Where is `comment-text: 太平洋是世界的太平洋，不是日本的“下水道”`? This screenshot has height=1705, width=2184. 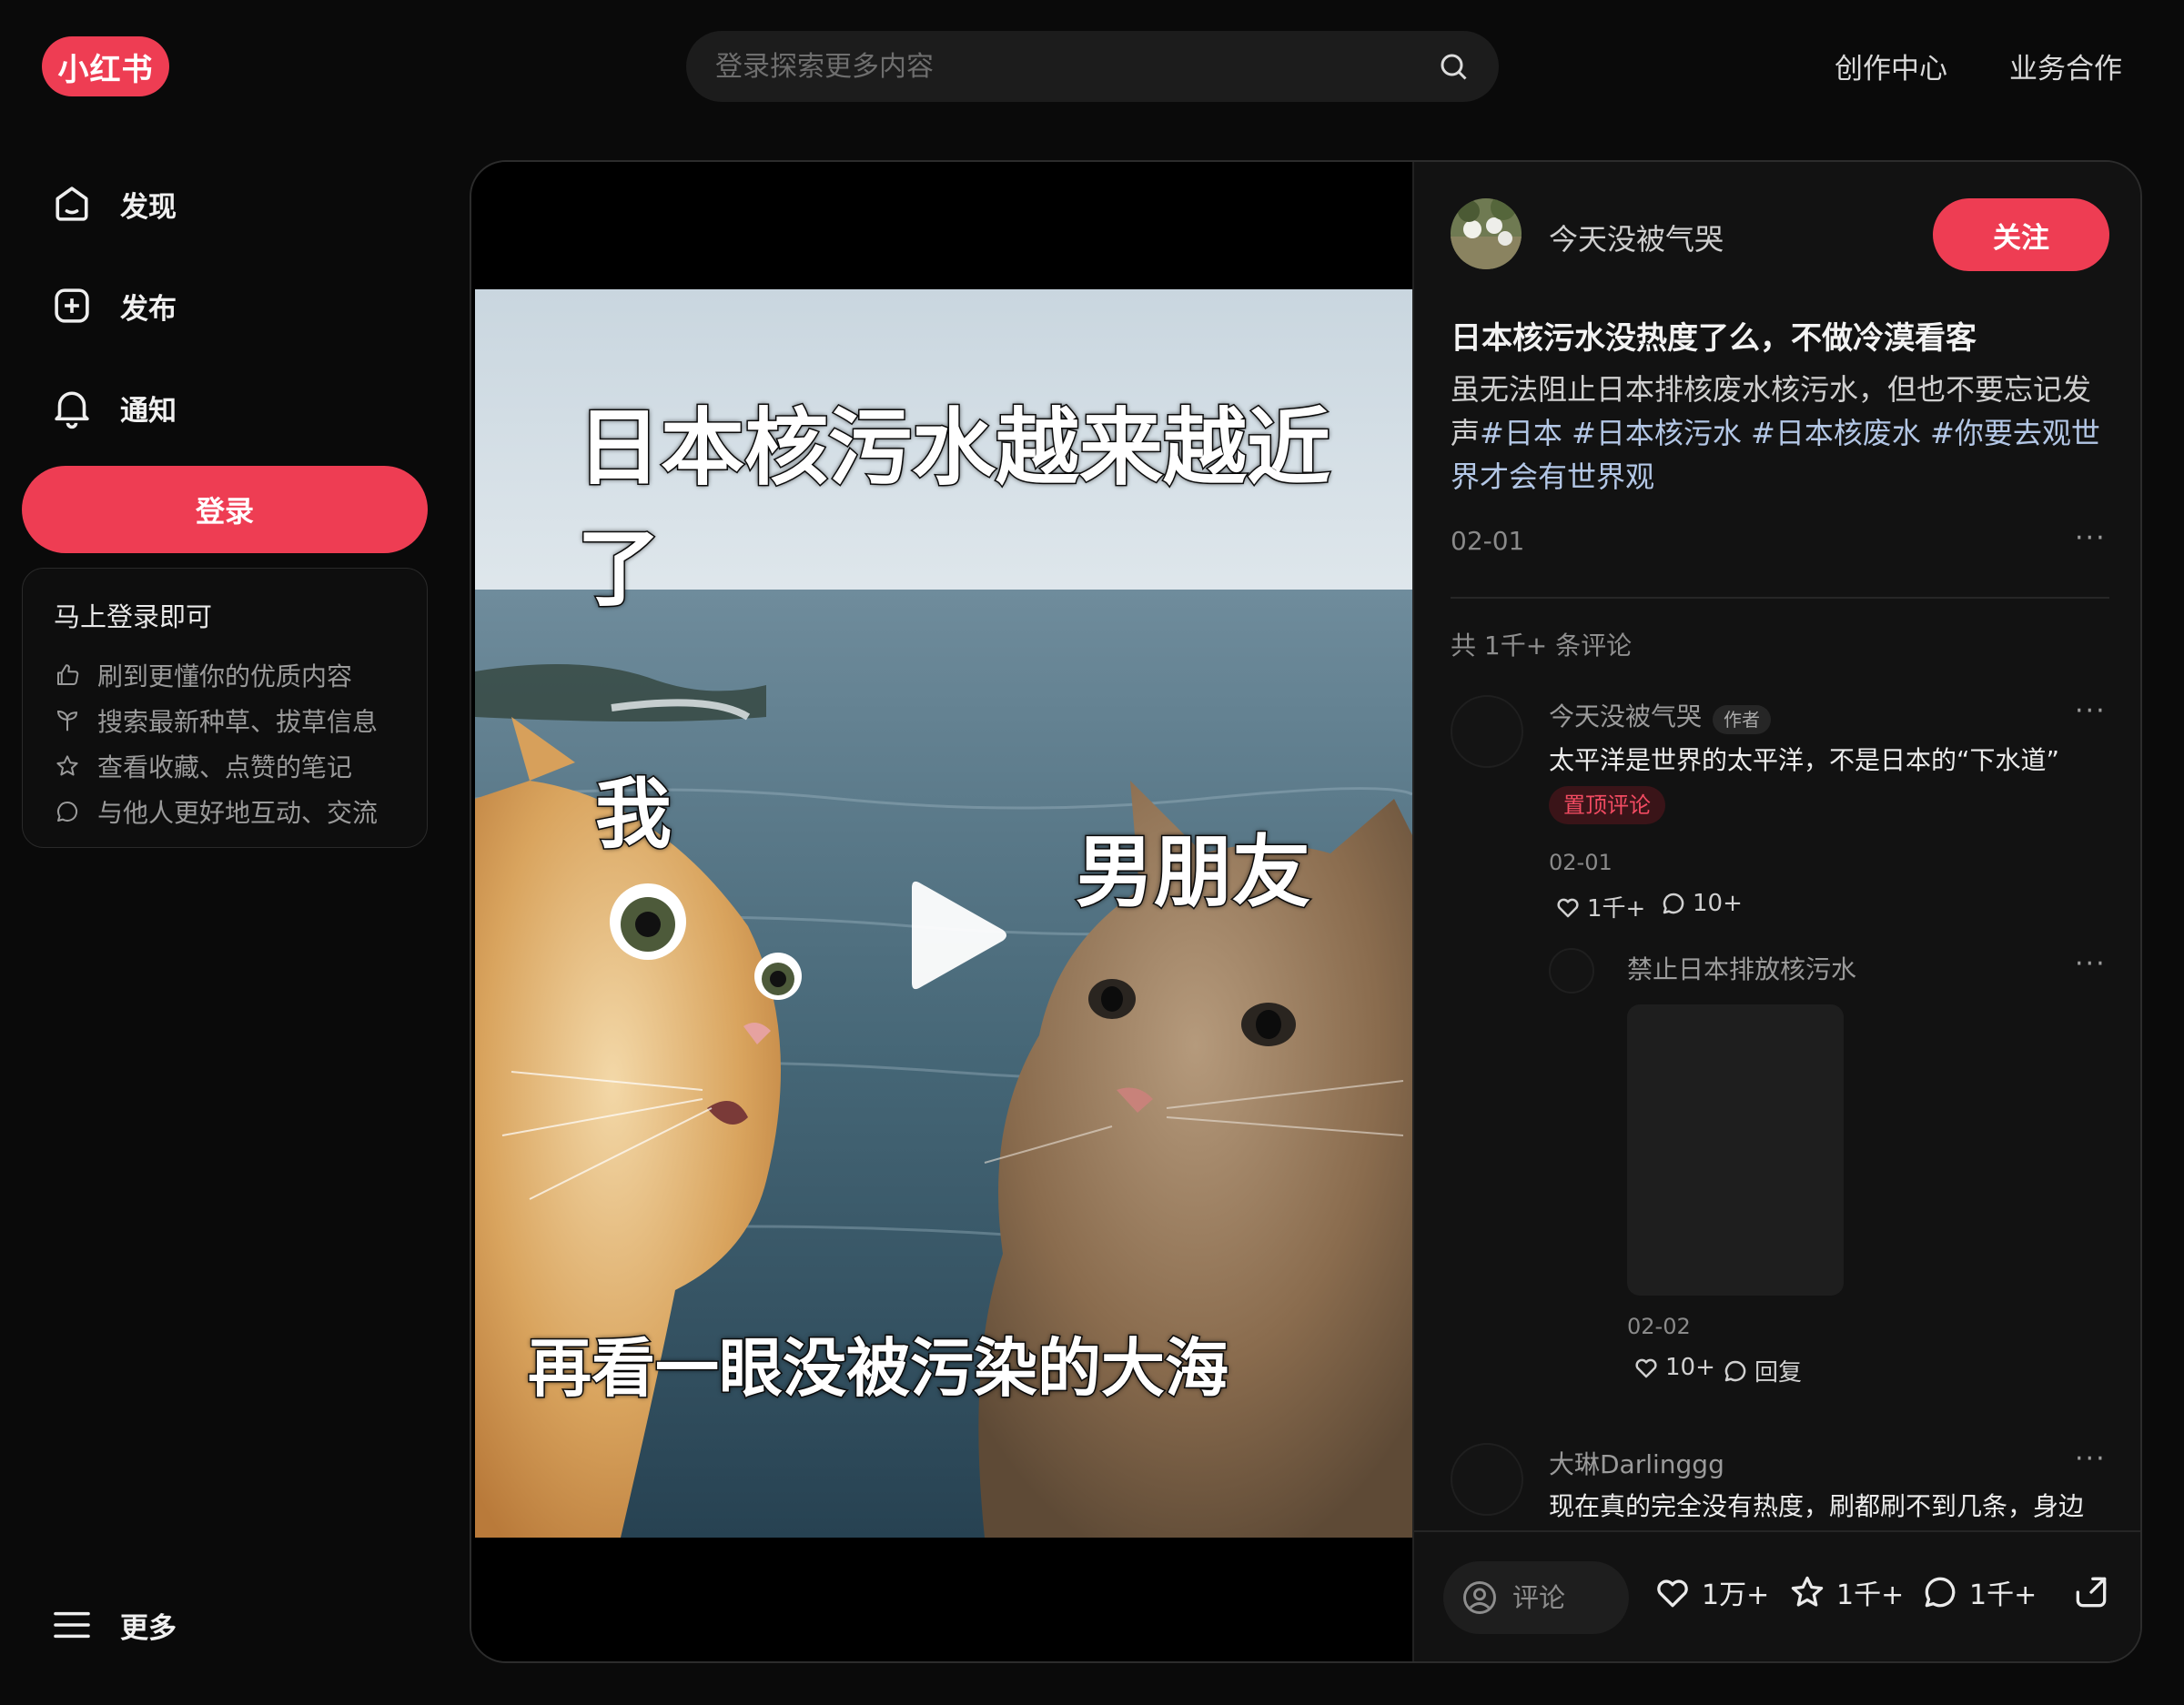 comment-text: 太平洋是世界的太平洋，不是日本的“下水道” is located at coordinates (1805, 760).